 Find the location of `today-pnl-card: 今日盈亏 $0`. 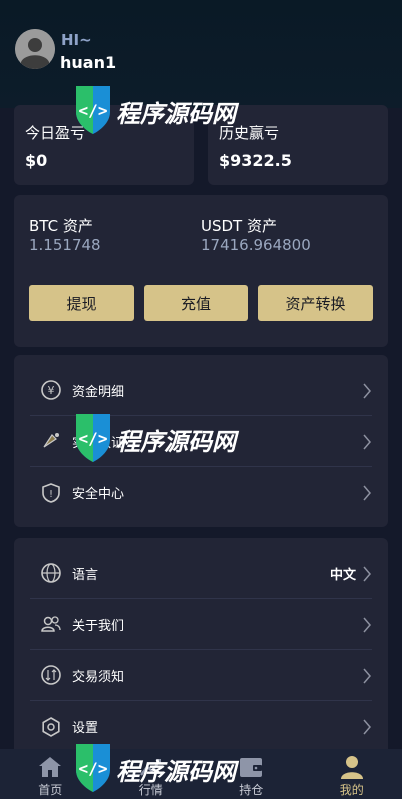

today-pnl-card: 今日盈亏 $0 is located at coordinates (104, 145).